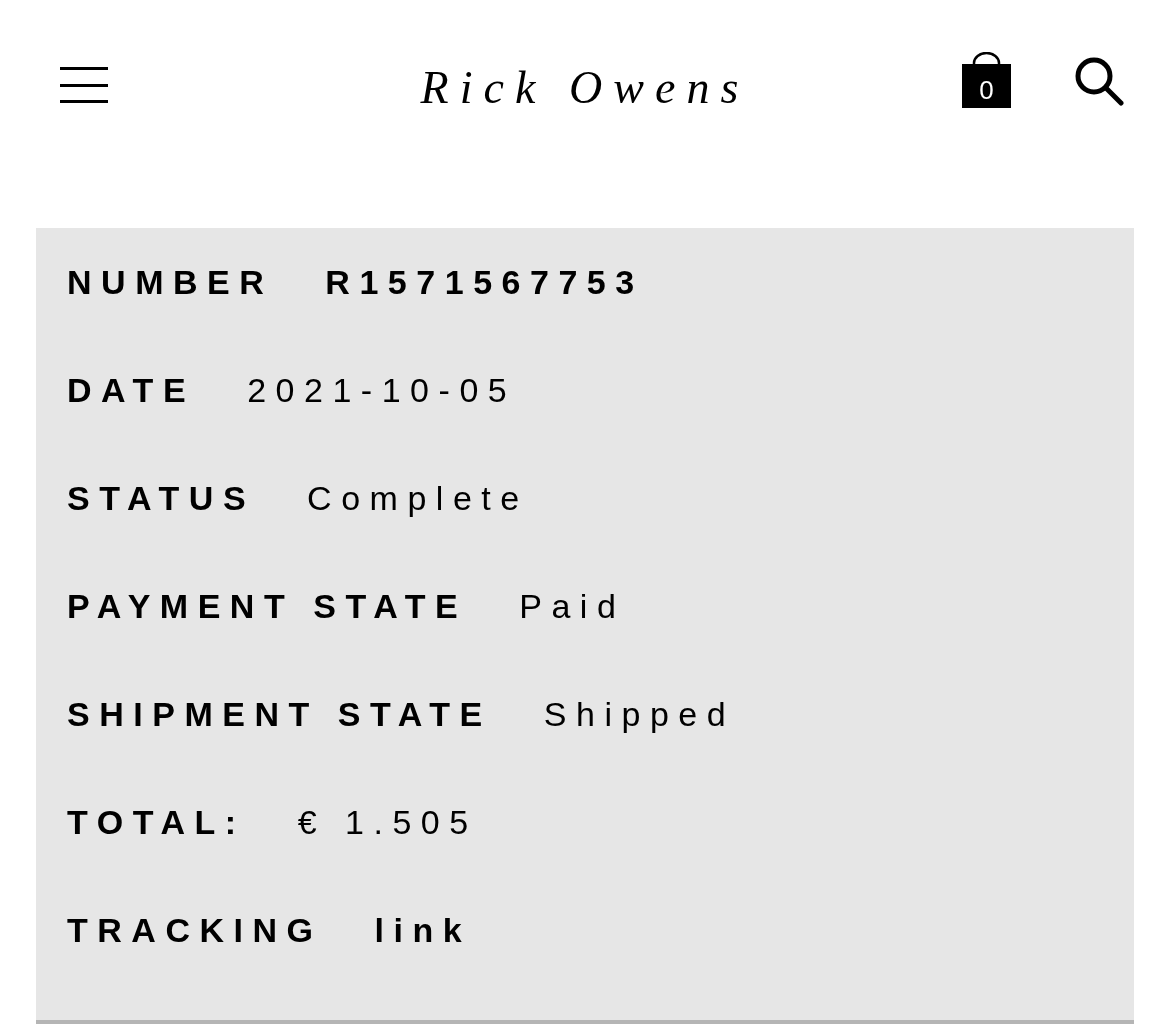  Describe the element at coordinates (267, 606) in the screenshot. I see `detail-label: PAYMENT STATE` at that location.